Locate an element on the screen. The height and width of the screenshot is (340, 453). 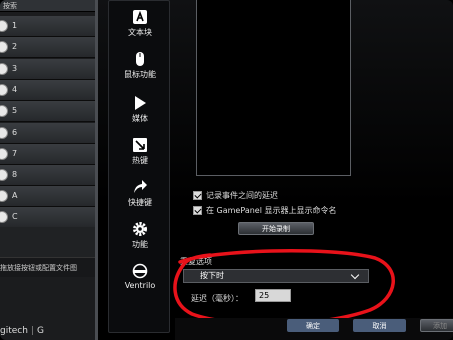
key-row: A is located at coordinates (48, 196).